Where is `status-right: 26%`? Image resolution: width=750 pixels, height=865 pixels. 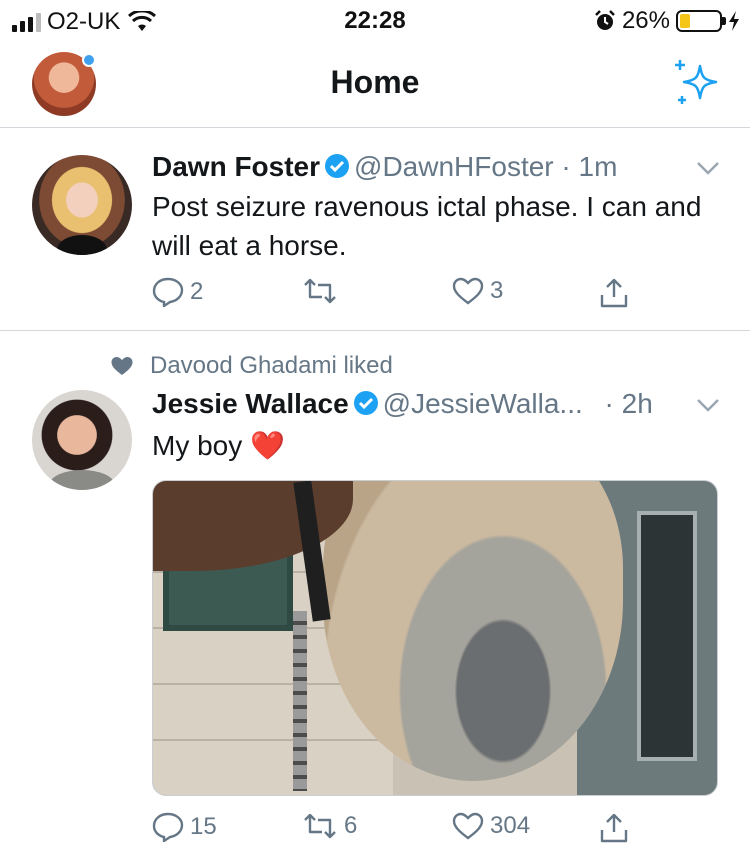 status-right: 26% is located at coordinates (667, 21).